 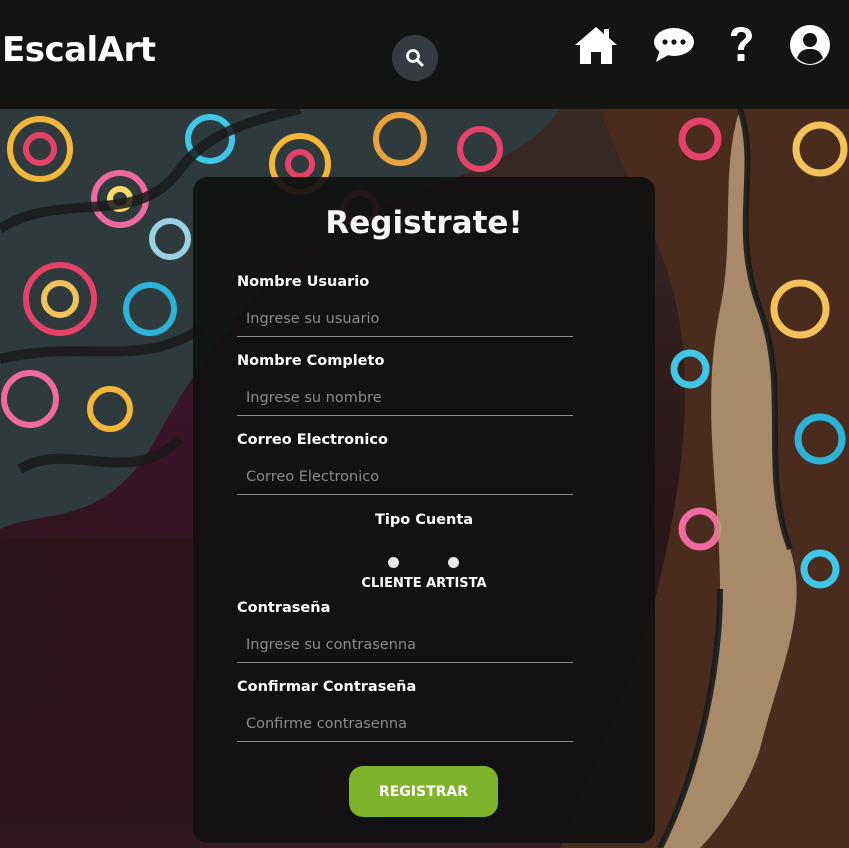 What do you see at coordinates (391, 583) in the screenshot?
I see `option-cliente-label: CLIENTE` at bounding box center [391, 583].